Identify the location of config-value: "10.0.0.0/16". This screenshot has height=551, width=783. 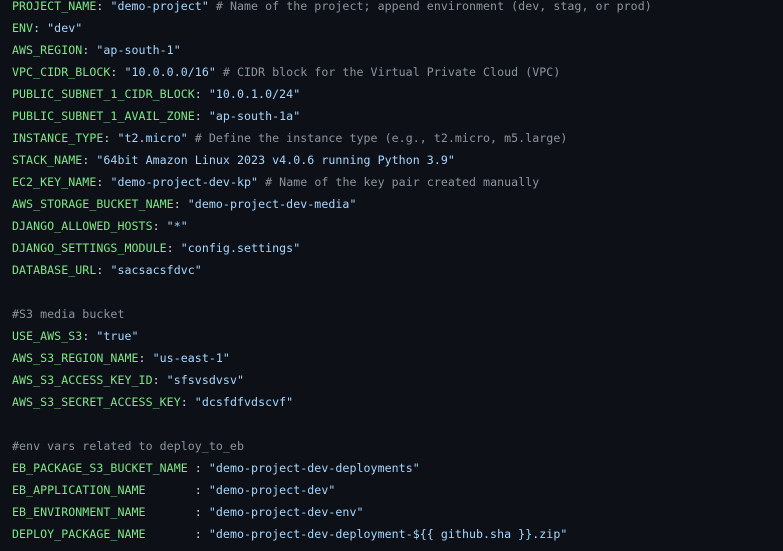
(170, 72).